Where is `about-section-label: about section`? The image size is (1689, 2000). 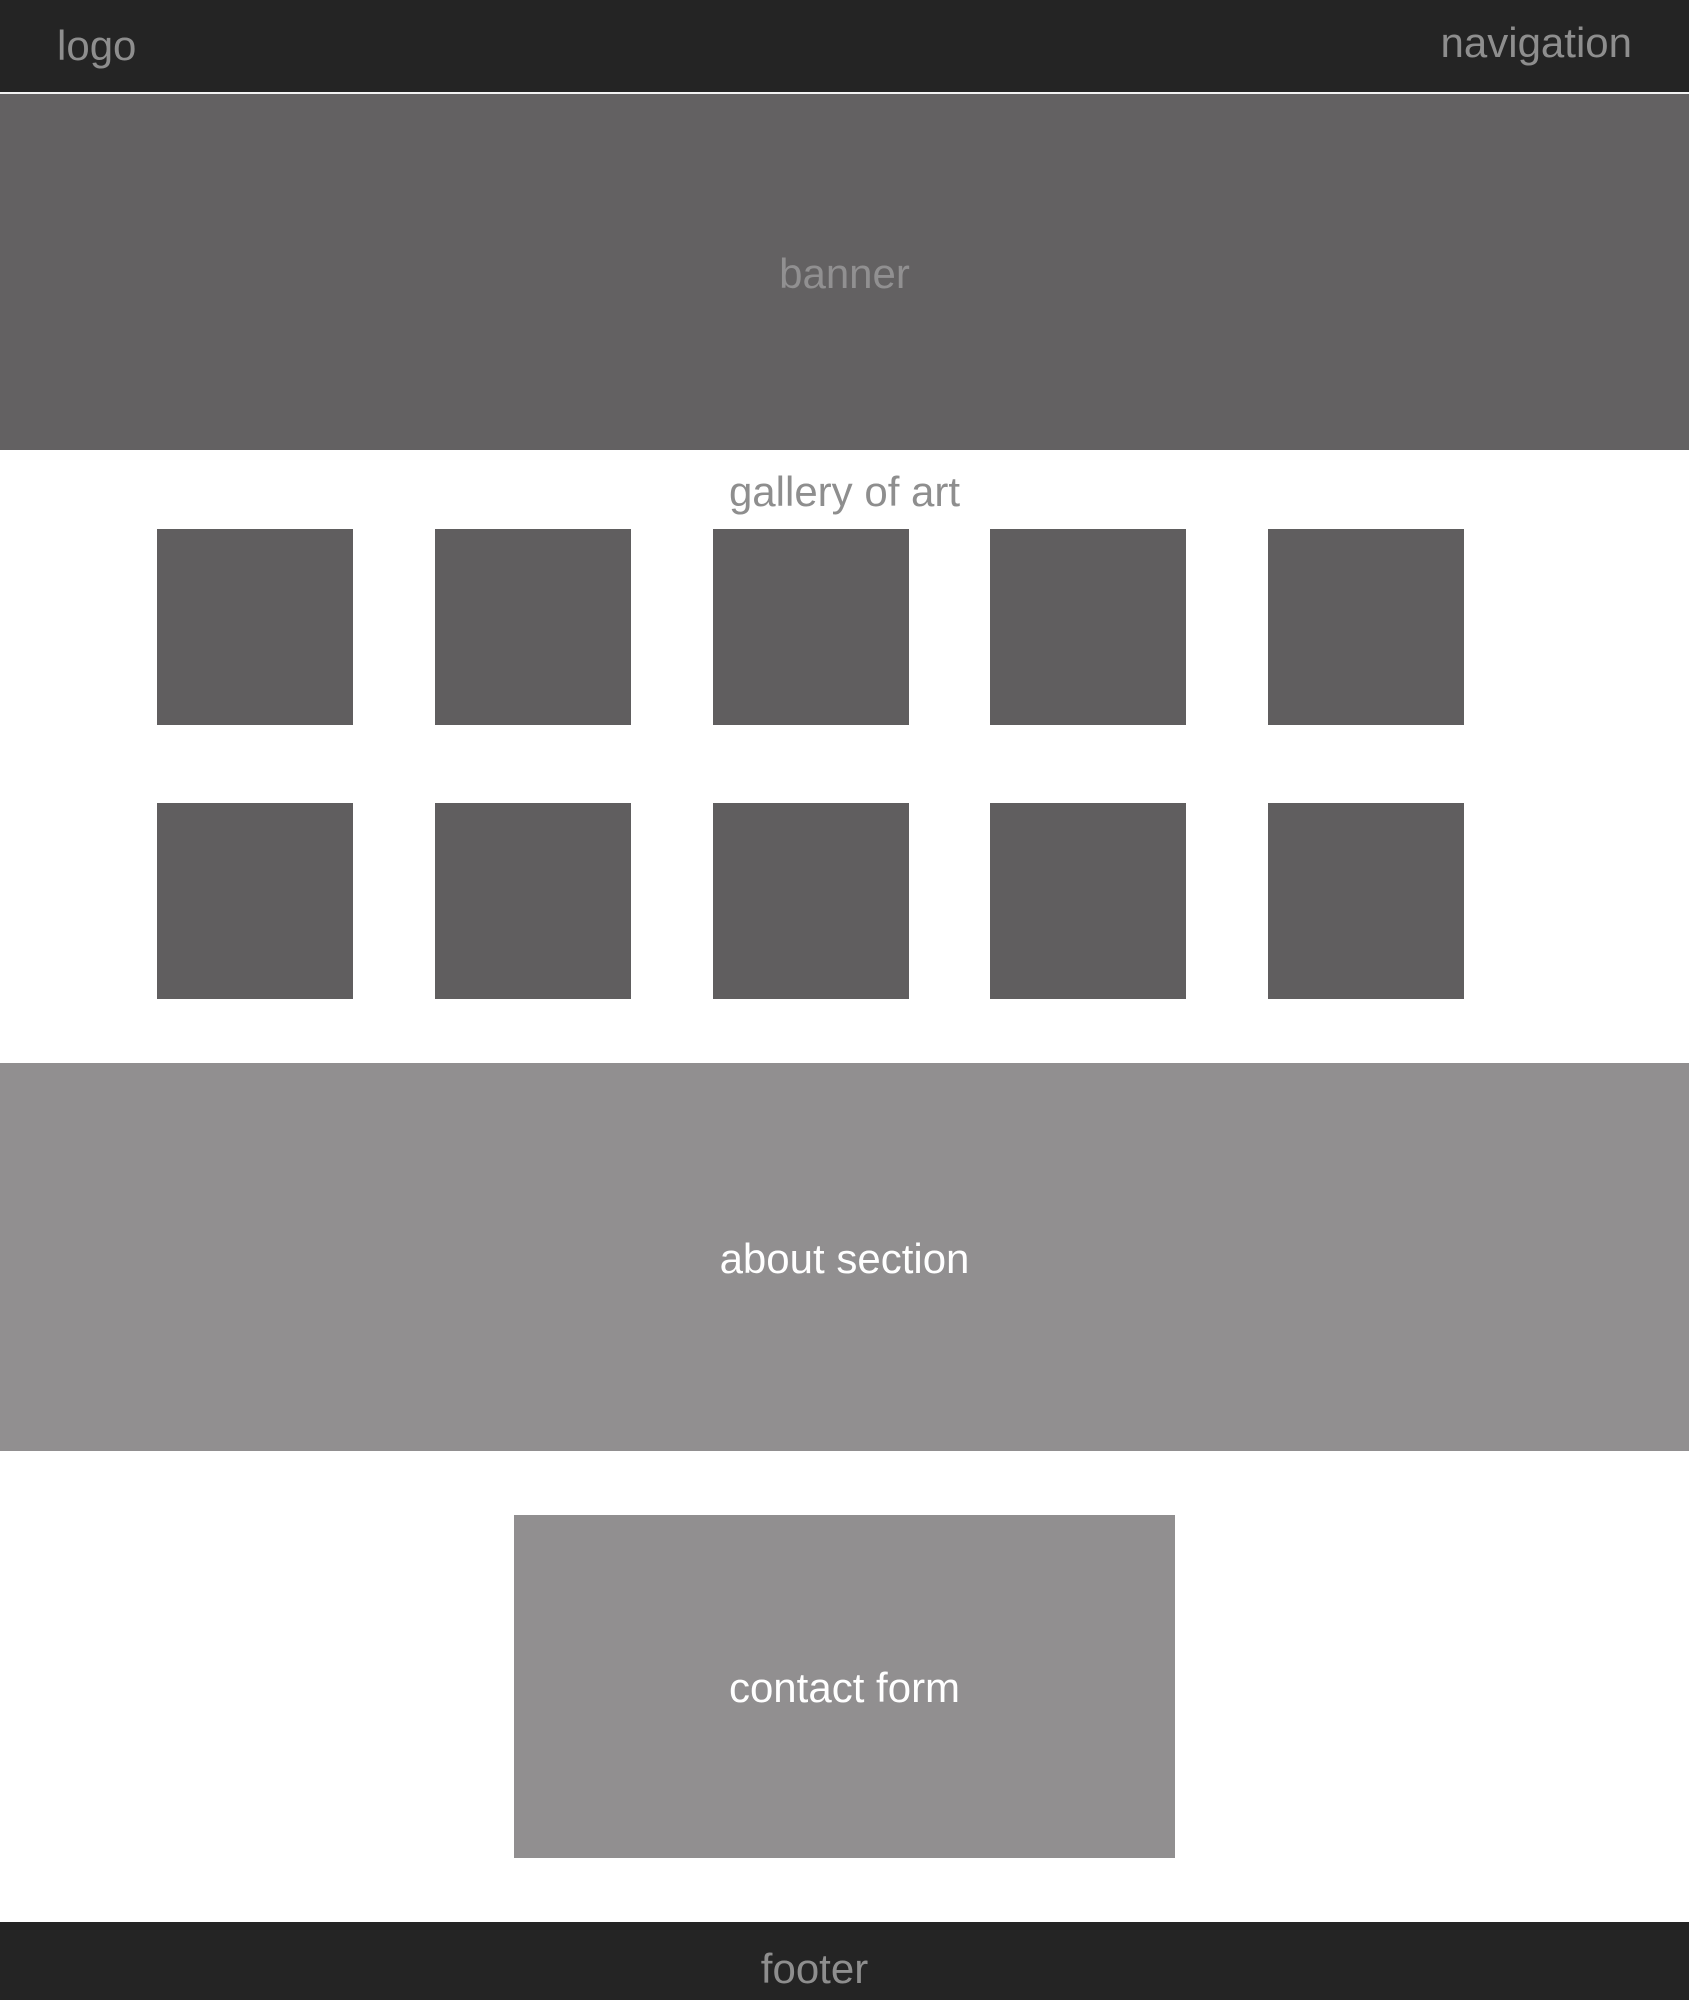 about-section-label: about section is located at coordinates (844, 1258).